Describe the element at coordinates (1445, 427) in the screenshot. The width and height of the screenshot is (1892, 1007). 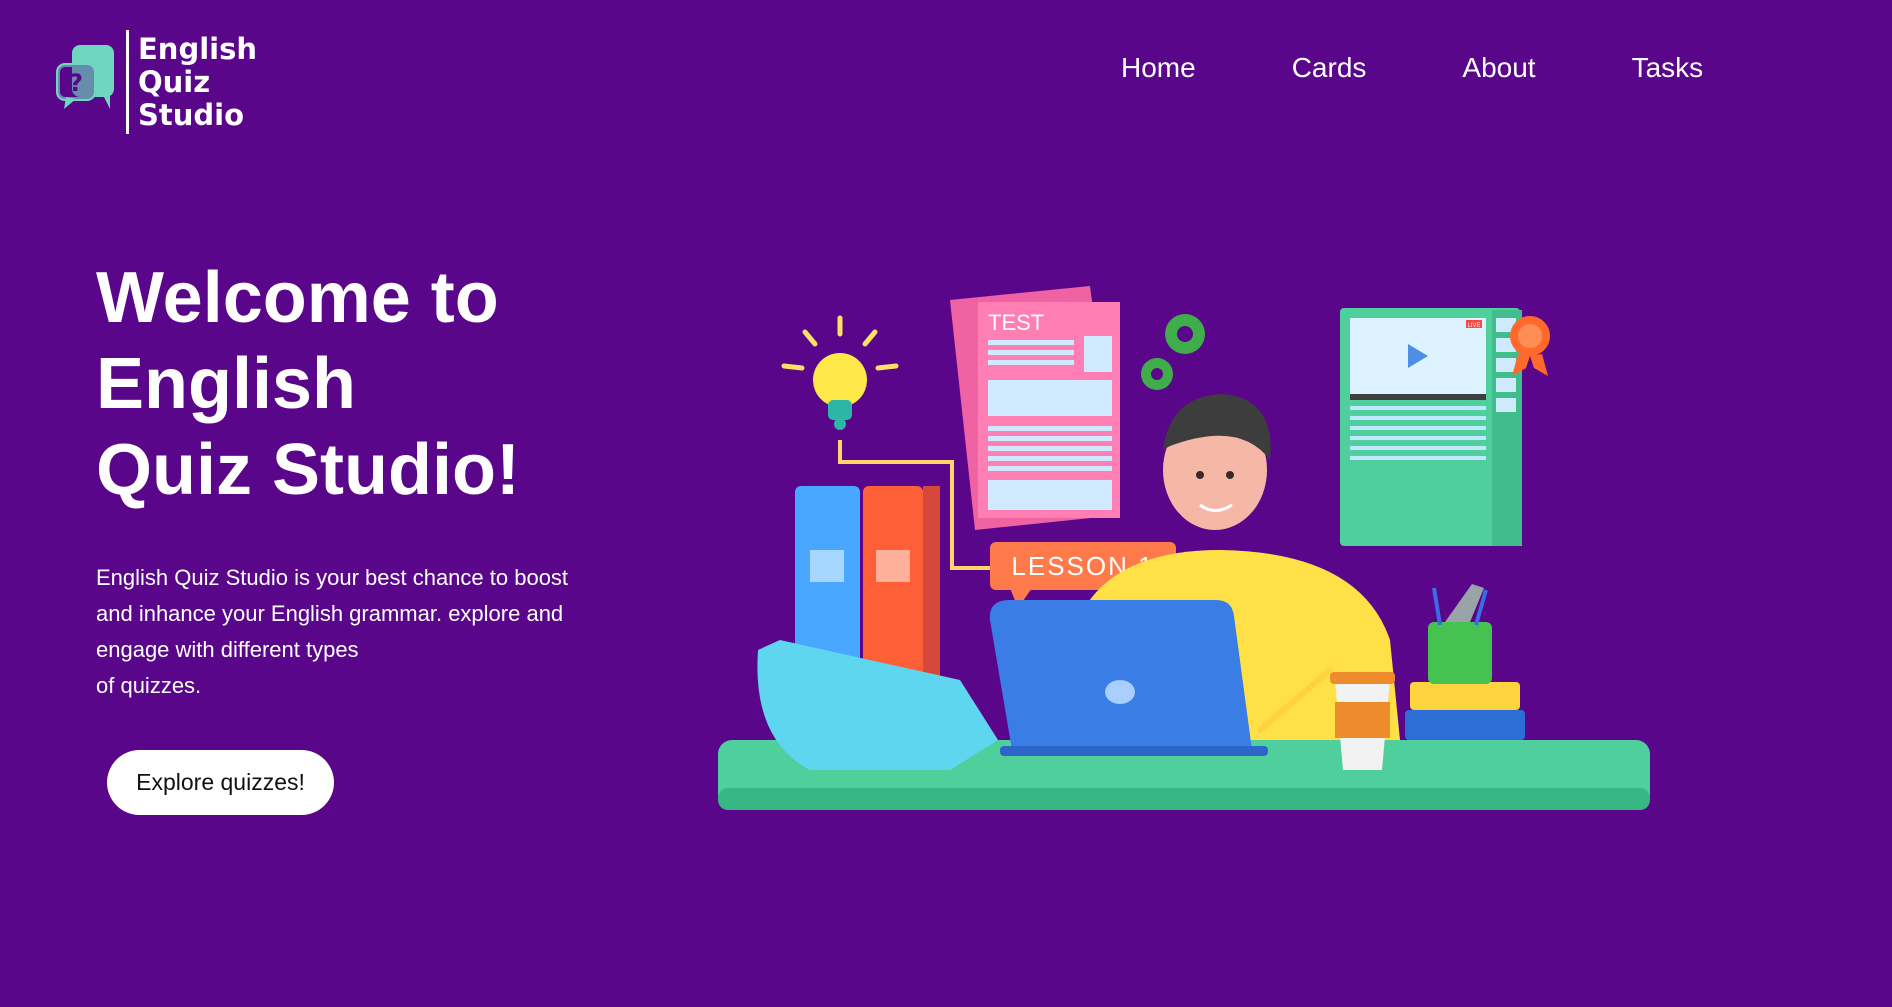
I see `video-card: LIVE` at that location.